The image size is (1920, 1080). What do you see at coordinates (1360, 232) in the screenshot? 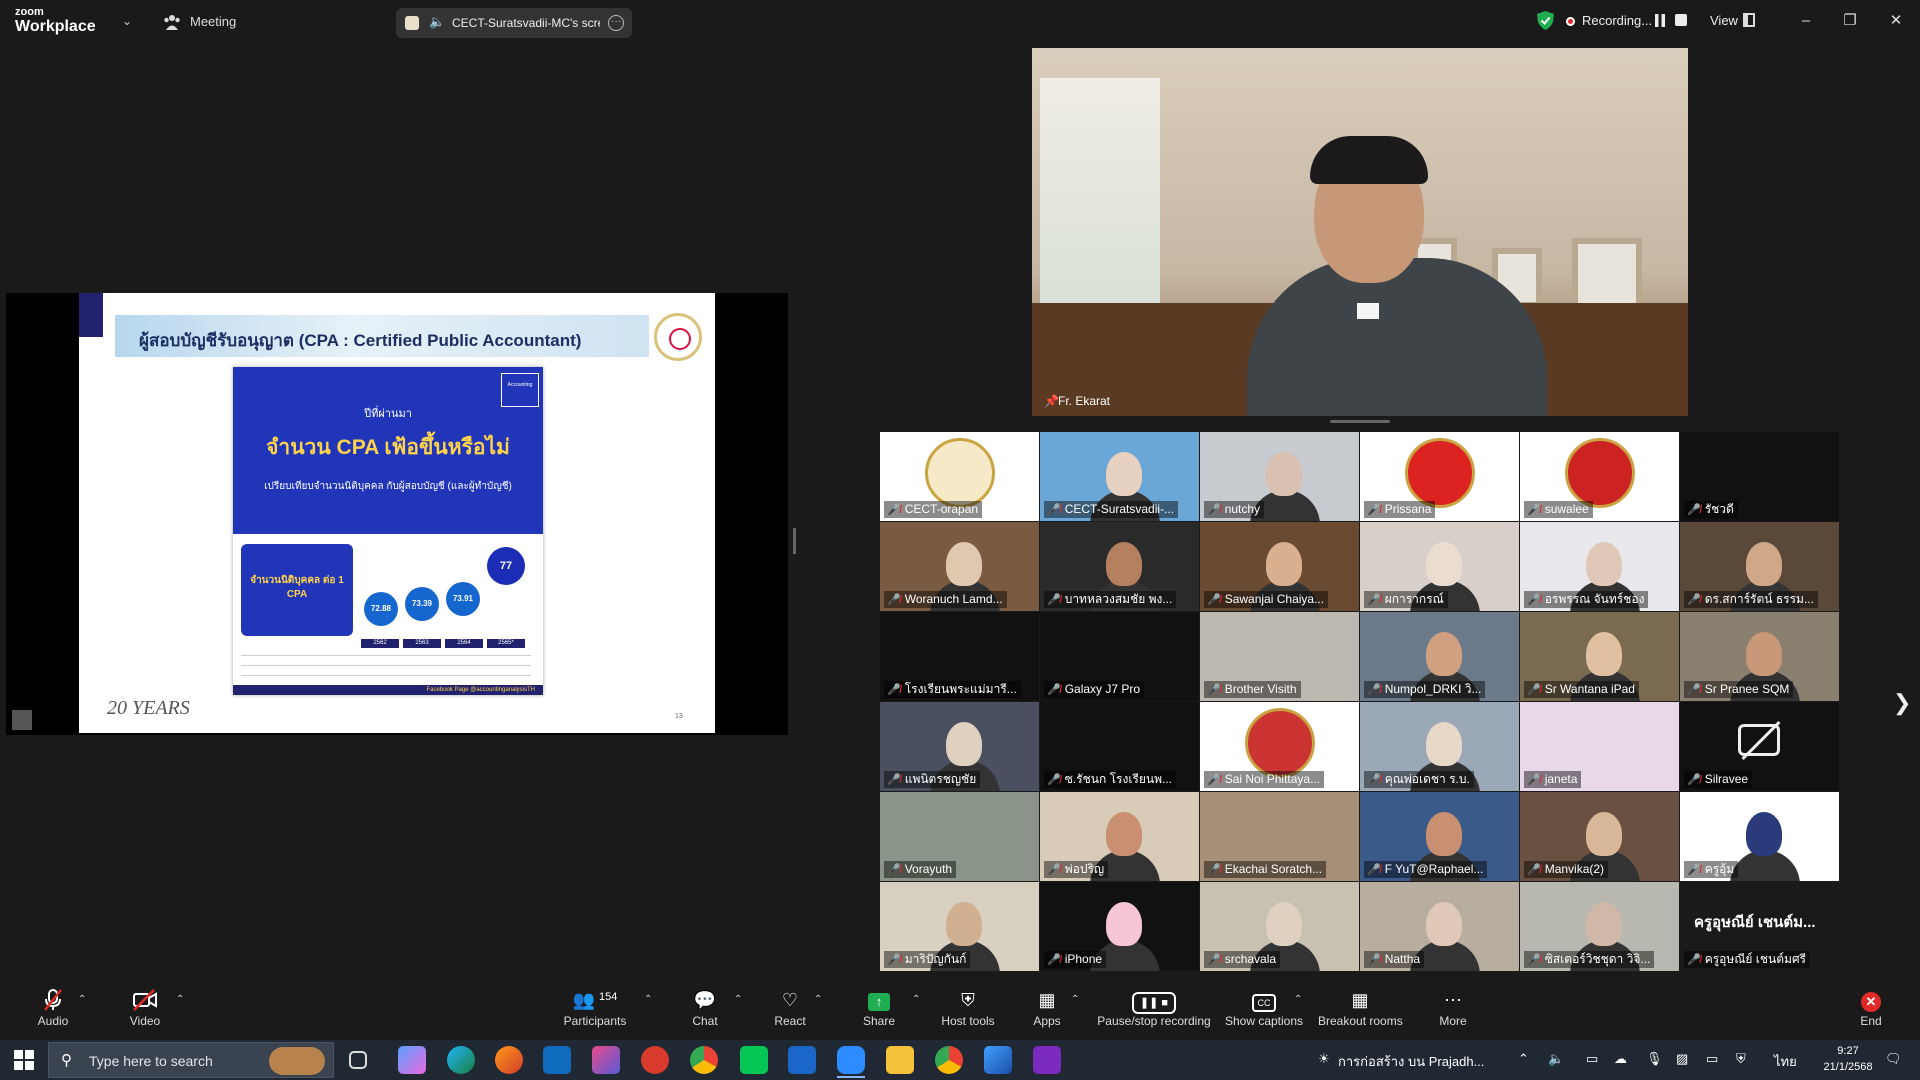
I see `active-speaker-video: 📌Fr. Ekarat` at bounding box center [1360, 232].